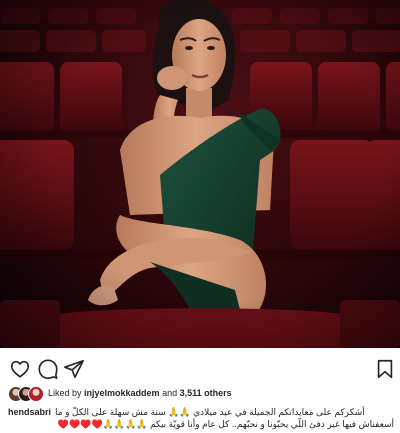  Describe the element at coordinates (36, 394) in the screenshot. I see `avatar` at that location.